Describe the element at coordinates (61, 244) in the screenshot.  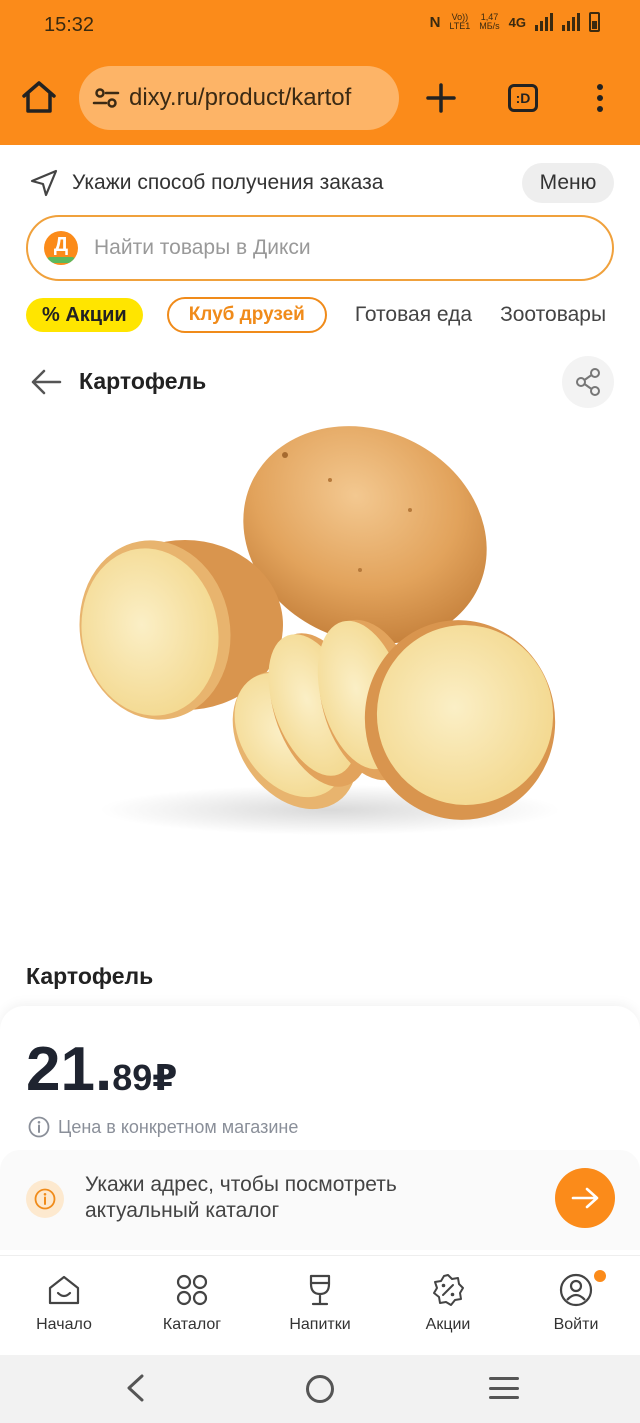
I see `logo-letter: Д` at that location.